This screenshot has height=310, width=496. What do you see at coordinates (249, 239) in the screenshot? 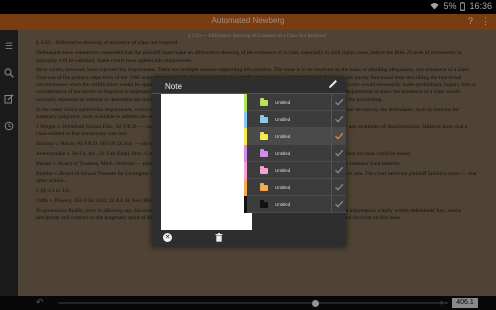
I see `dialog-actions: ✕` at bounding box center [249, 239].